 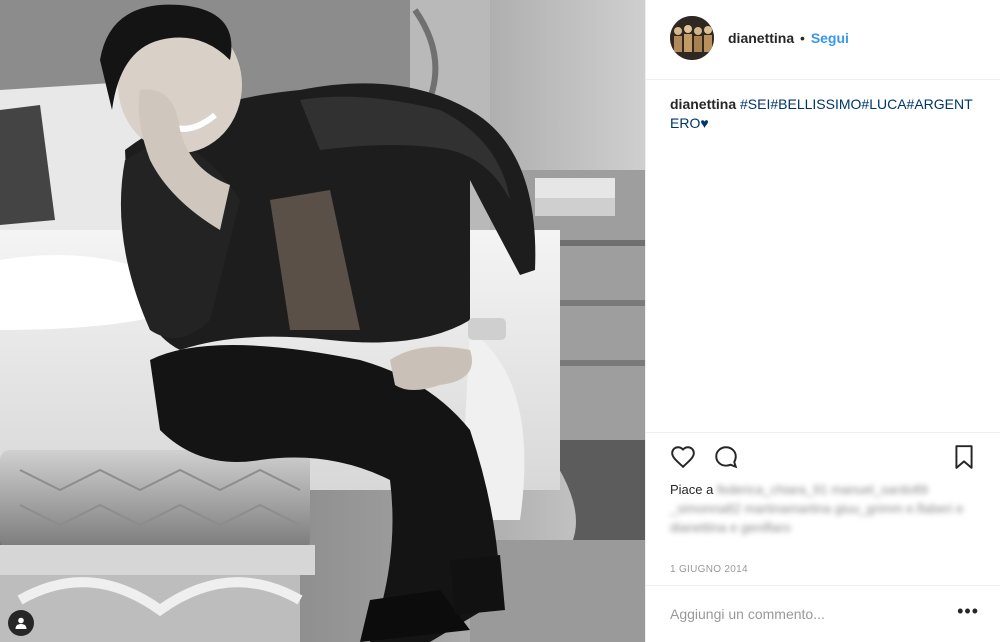 What do you see at coordinates (761, 38) in the screenshot?
I see `author-username: dianettina` at bounding box center [761, 38].